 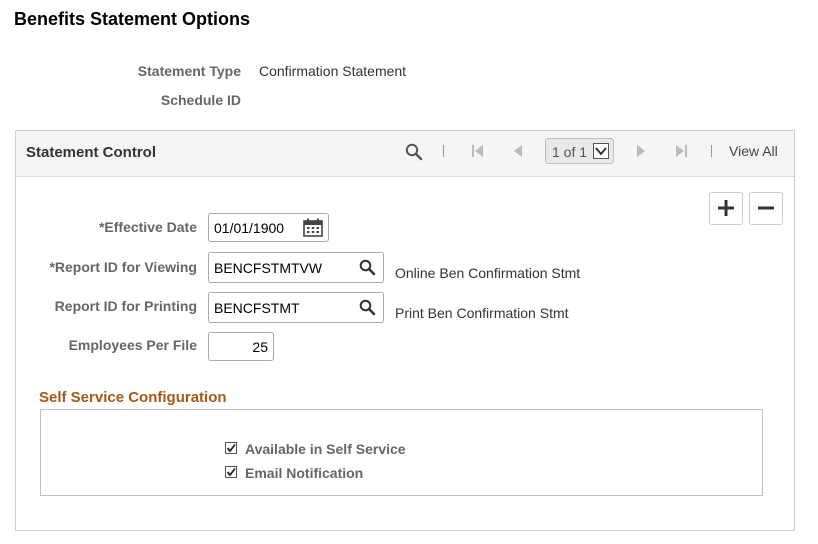 What do you see at coordinates (325, 449) in the screenshot?
I see `available-self-service-label: Available in Self Service` at bounding box center [325, 449].